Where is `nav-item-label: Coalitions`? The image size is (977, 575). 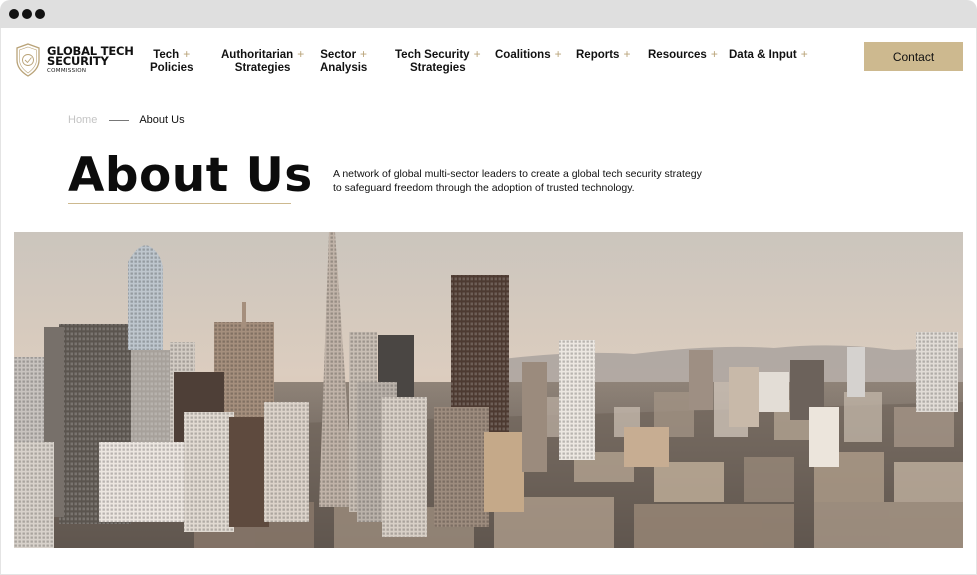
nav-item-label: Coalitions is located at coordinates (523, 55).